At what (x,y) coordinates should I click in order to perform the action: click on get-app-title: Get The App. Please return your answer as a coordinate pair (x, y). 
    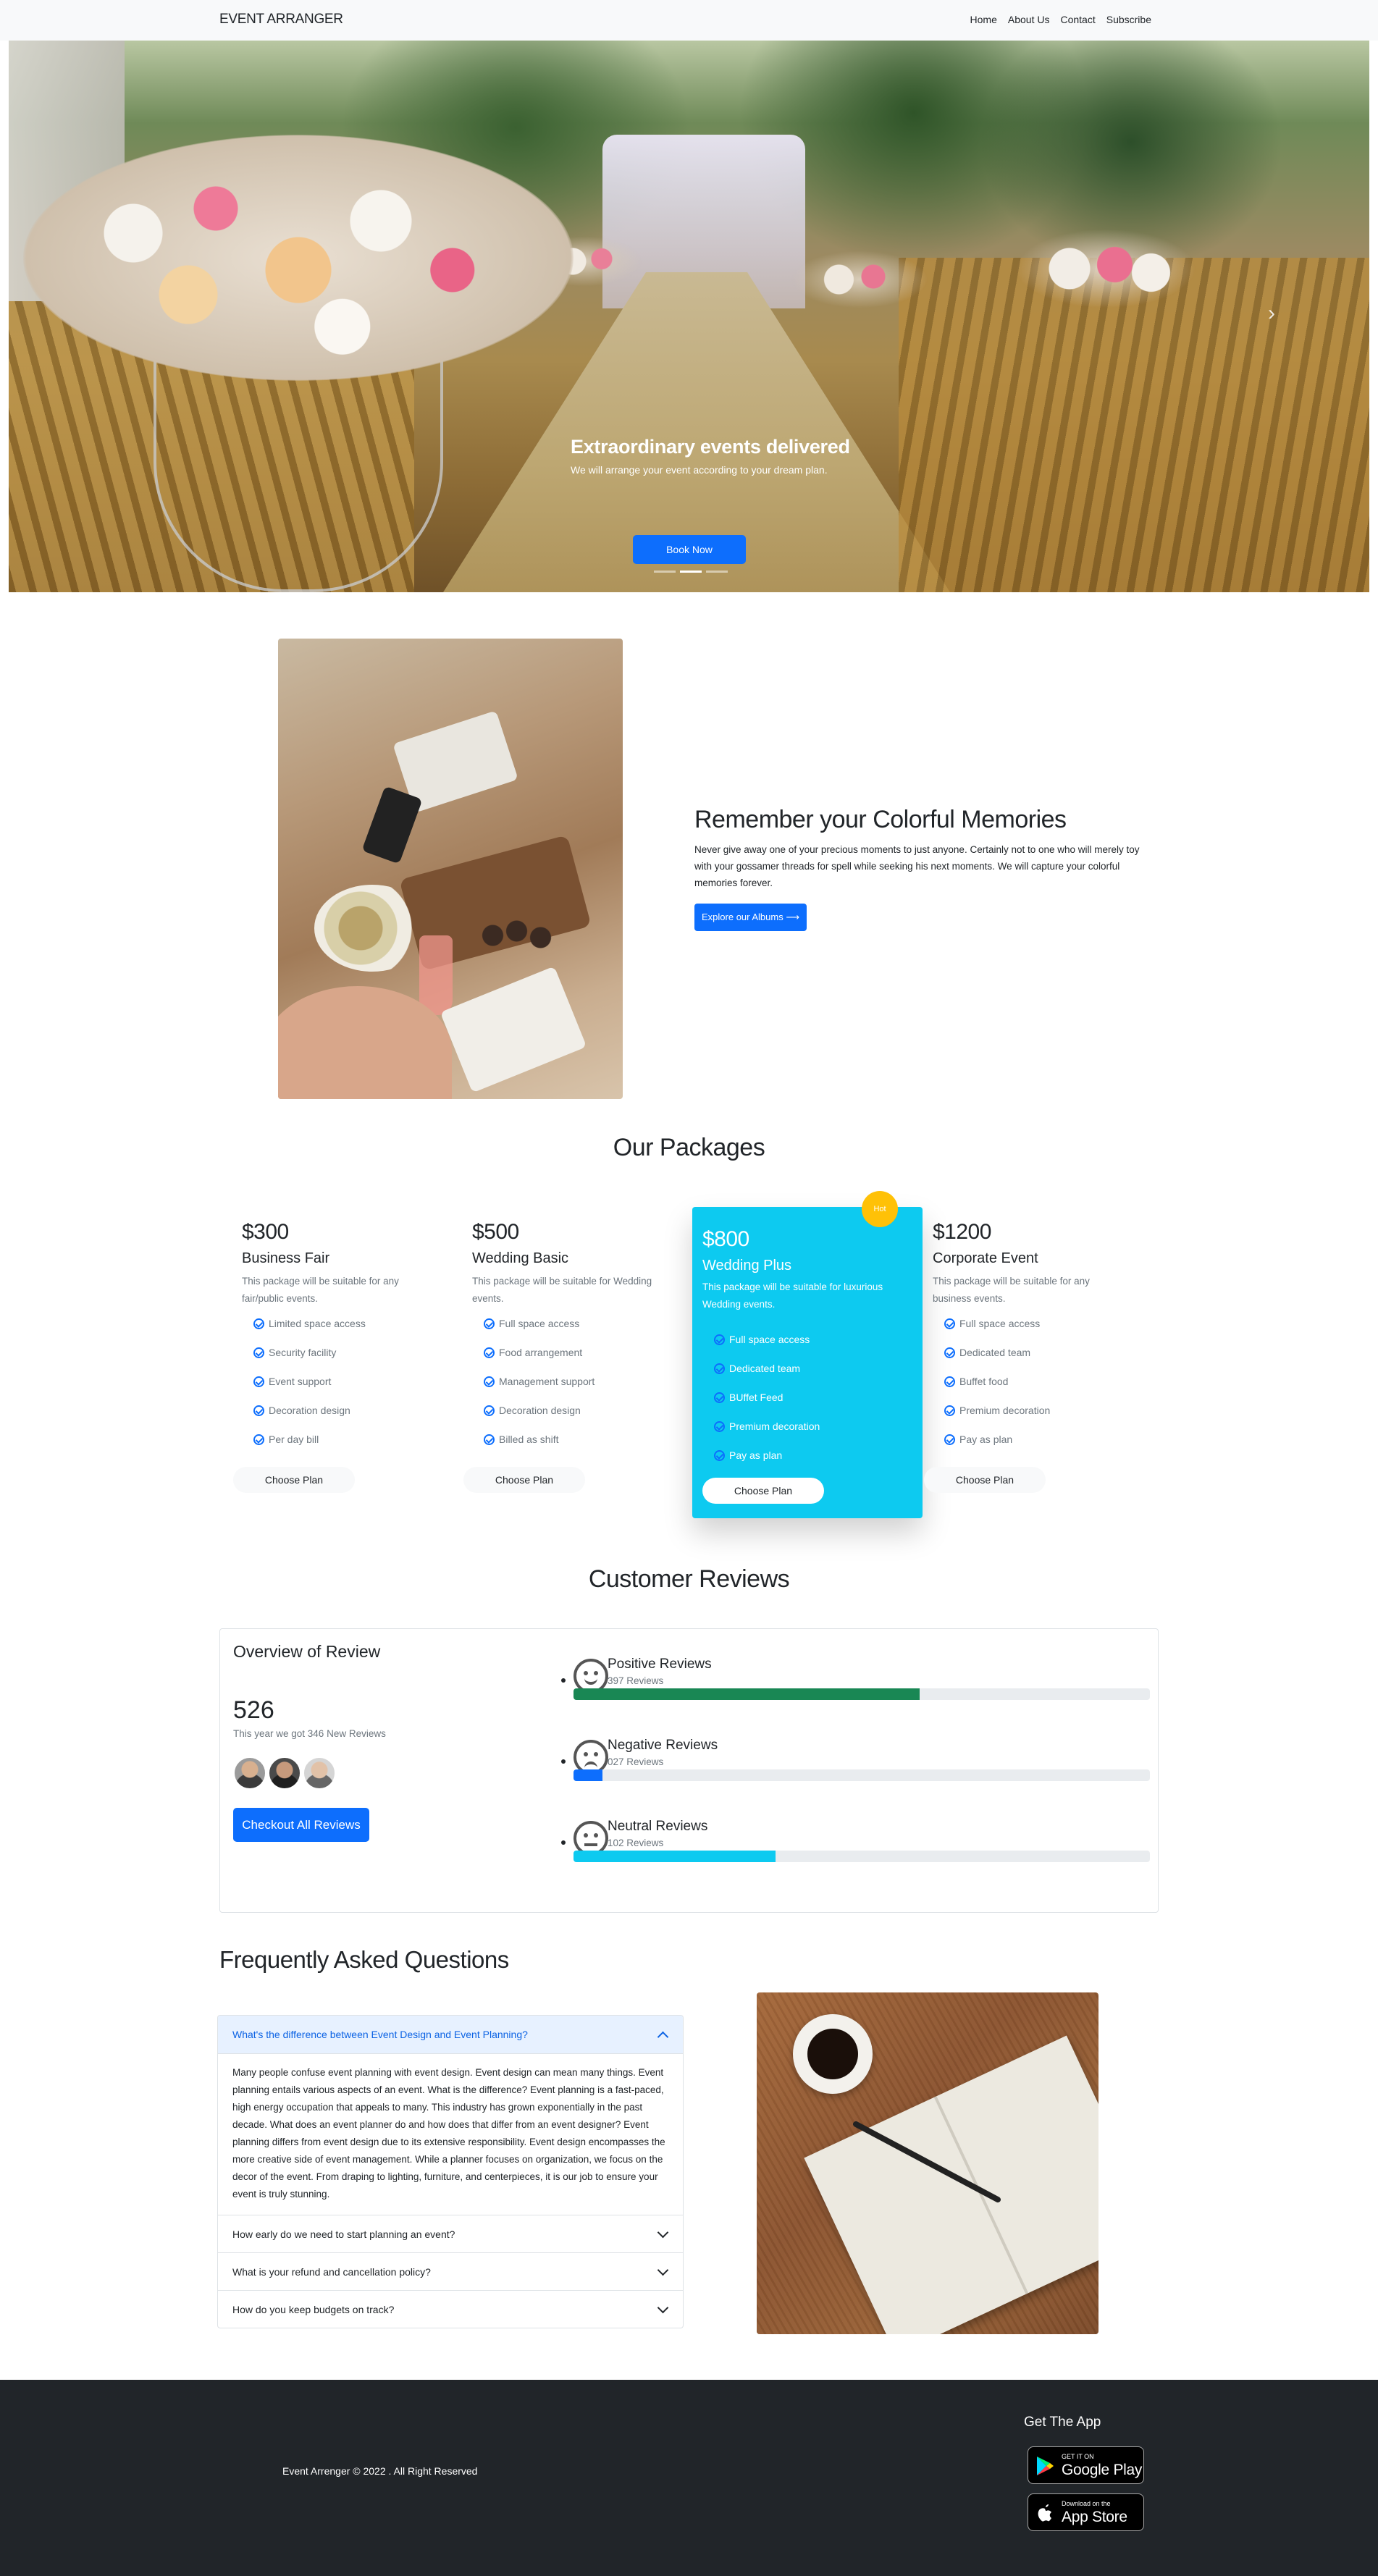
    Looking at the image, I should click on (1062, 2422).